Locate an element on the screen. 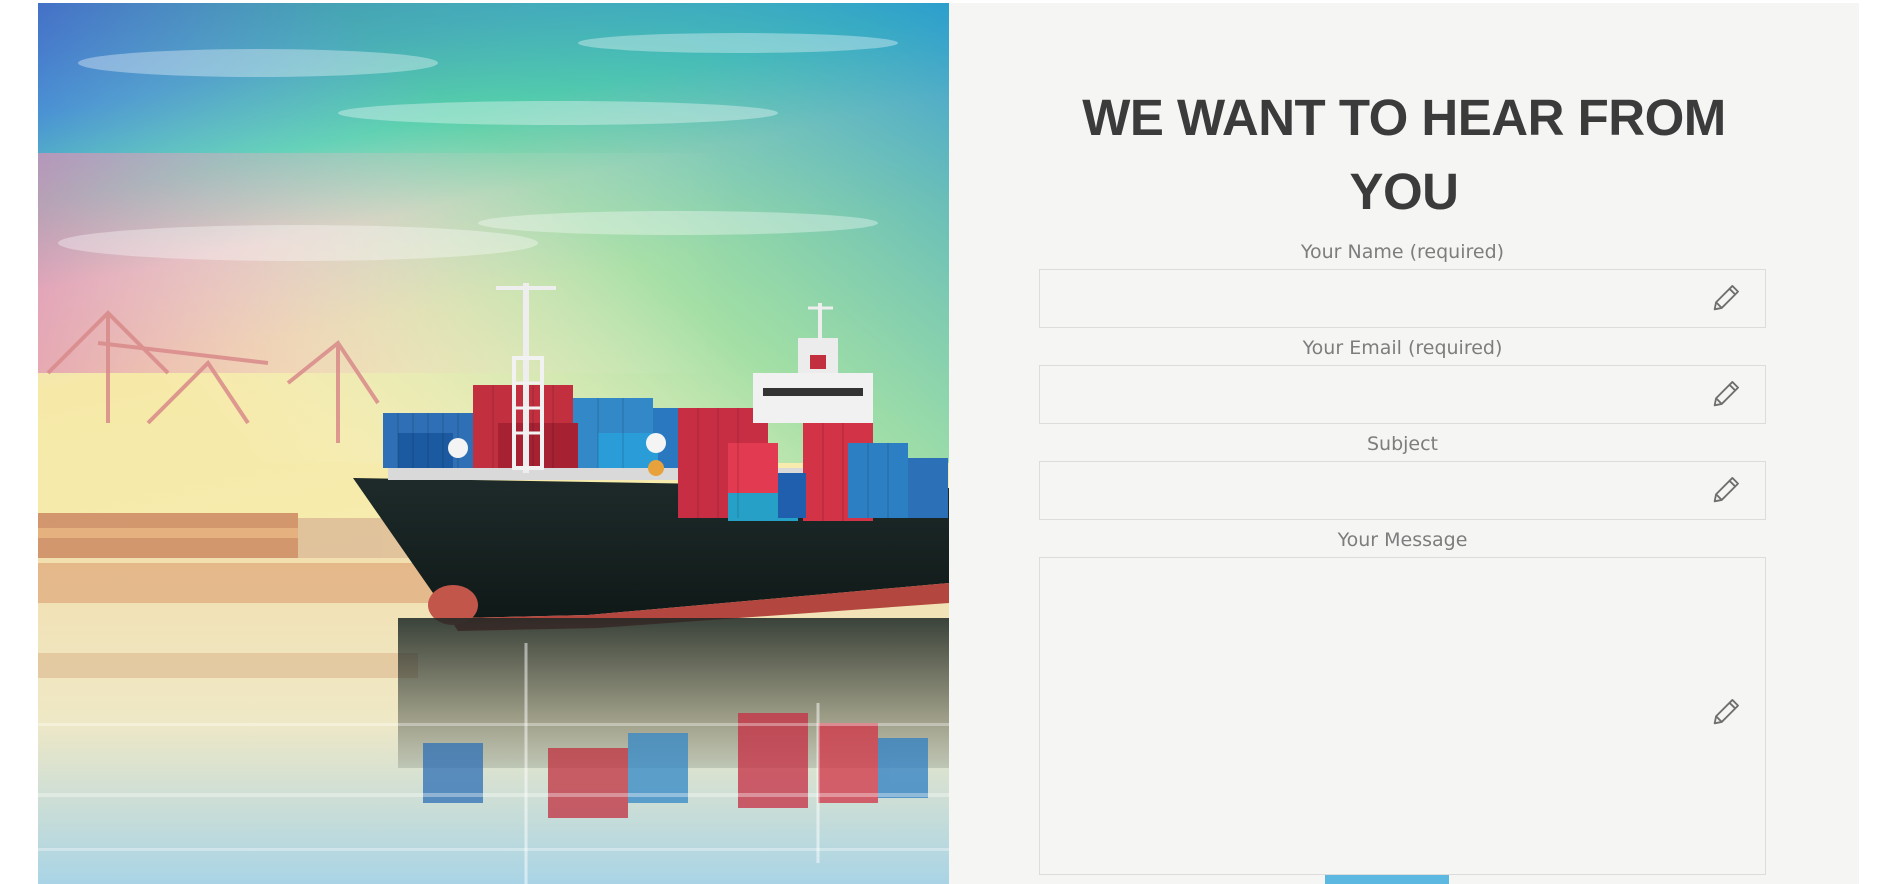 This screenshot has width=1892, height=884. name-input is located at coordinates (1402, 298).